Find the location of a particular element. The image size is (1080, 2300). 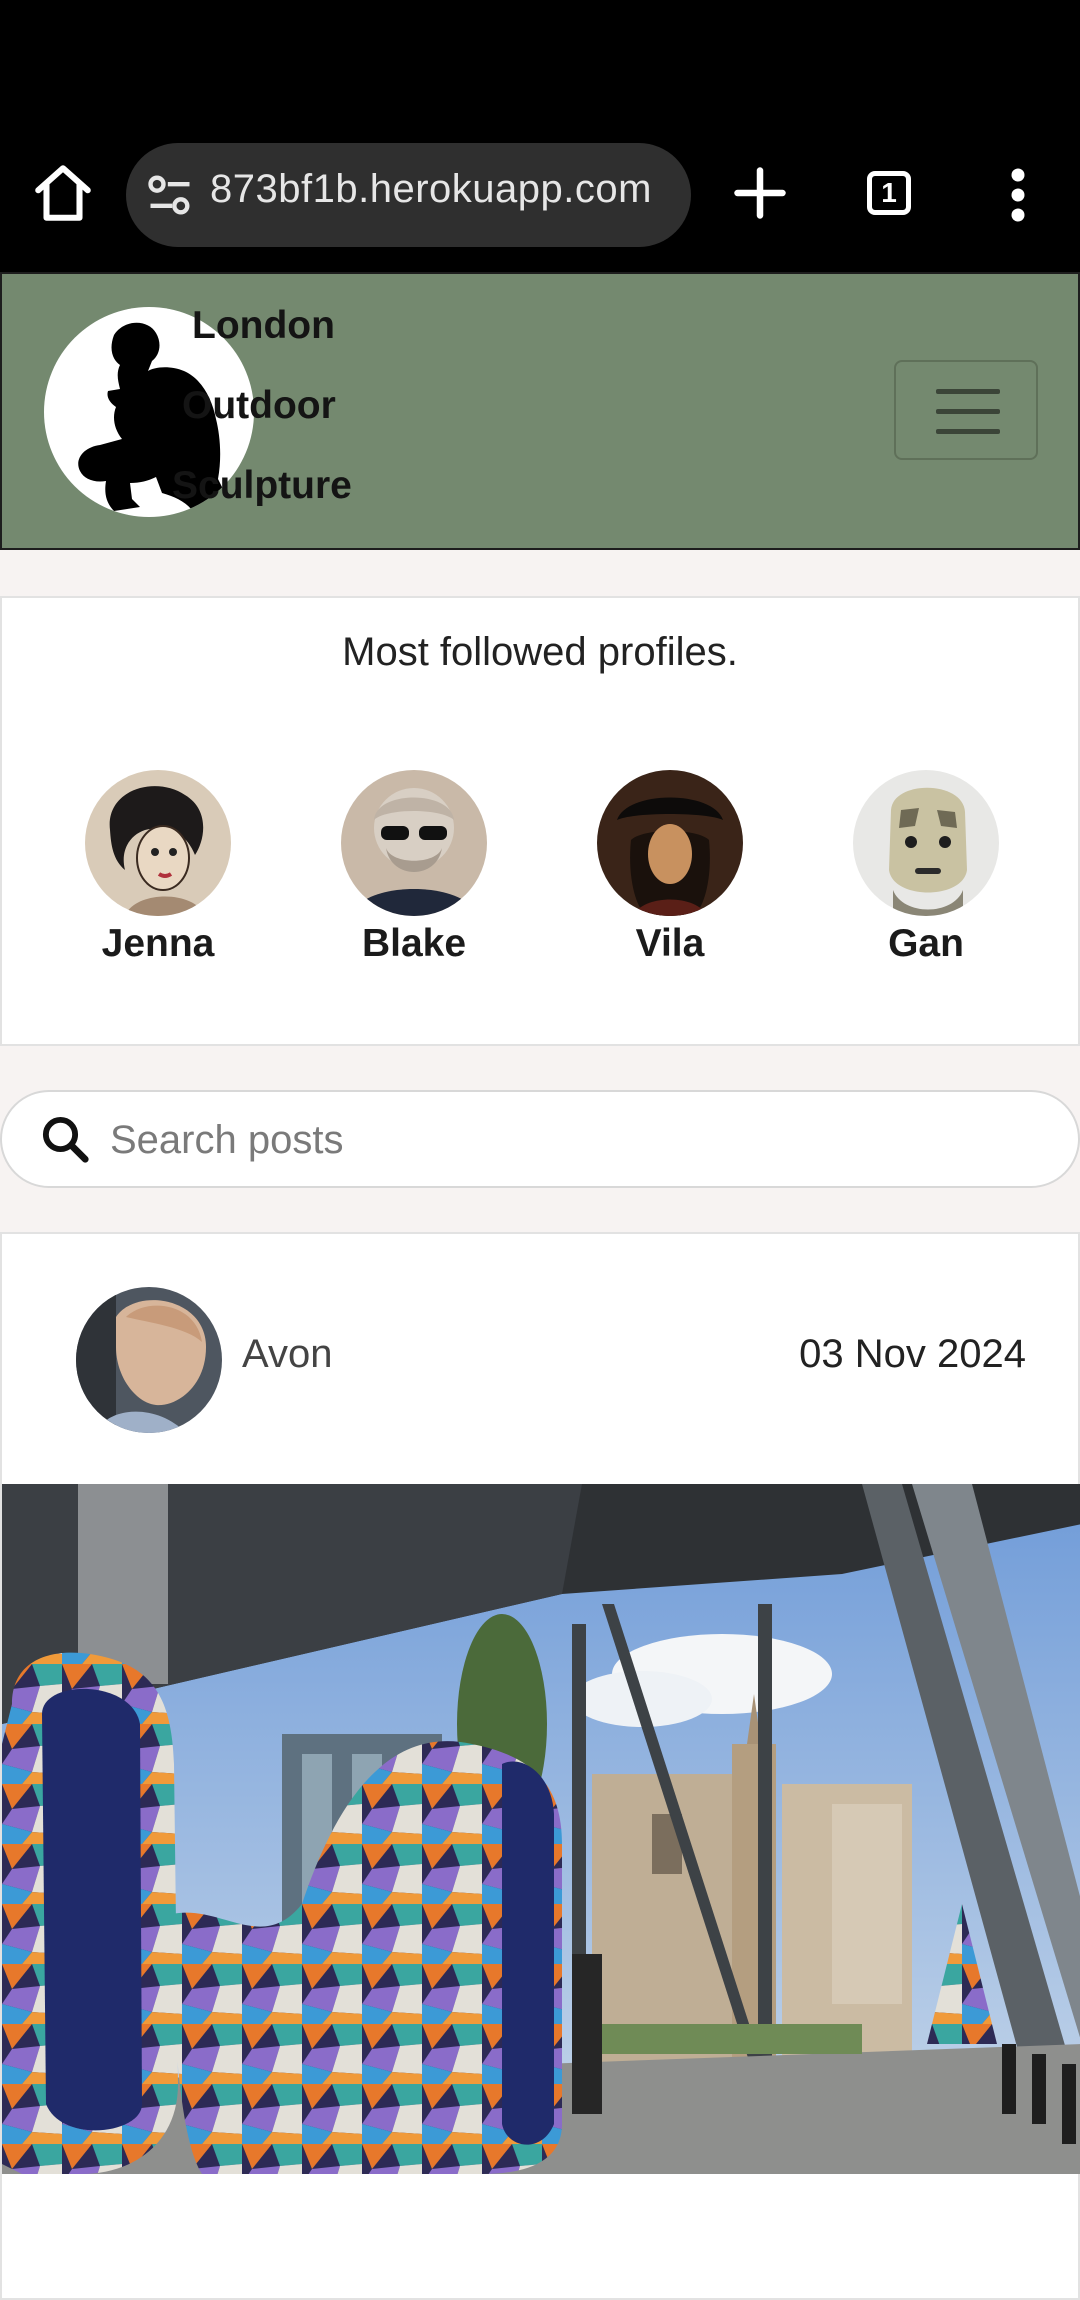

profile-blake: Blake is located at coordinates (414, 868).